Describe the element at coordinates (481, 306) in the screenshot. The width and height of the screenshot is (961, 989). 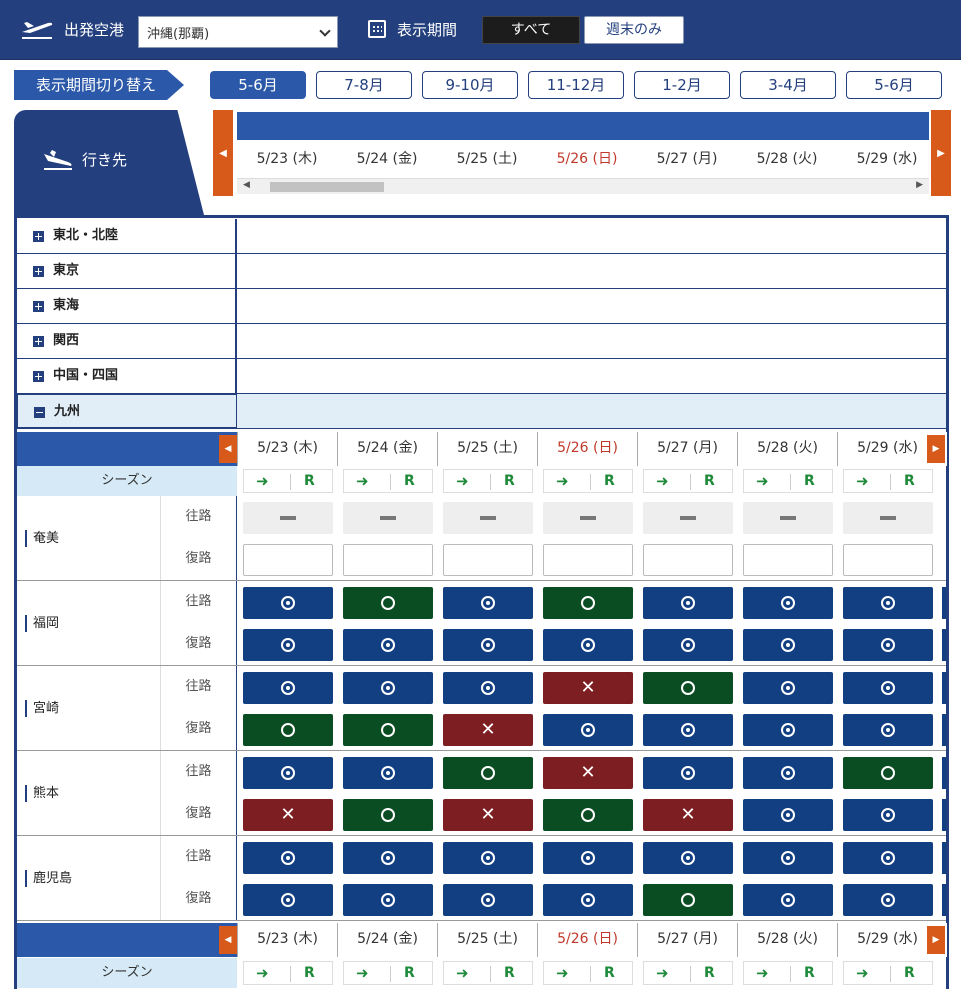
I see `region-row: 東海` at that location.